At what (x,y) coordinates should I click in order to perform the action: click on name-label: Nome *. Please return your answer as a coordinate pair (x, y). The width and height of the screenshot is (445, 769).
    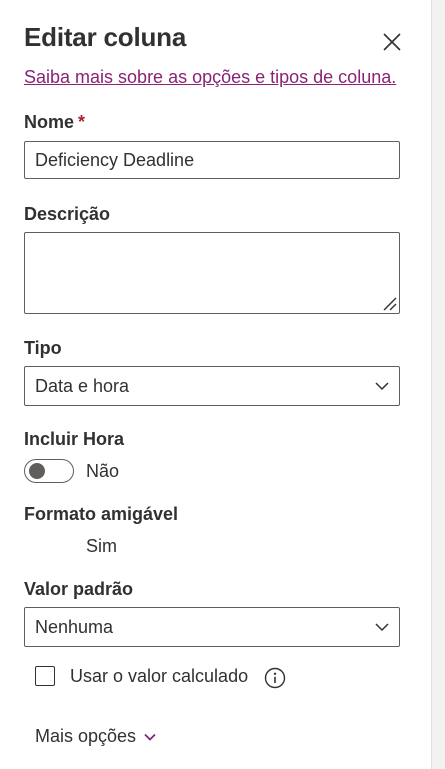
    Looking at the image, I should click on (54, 122).